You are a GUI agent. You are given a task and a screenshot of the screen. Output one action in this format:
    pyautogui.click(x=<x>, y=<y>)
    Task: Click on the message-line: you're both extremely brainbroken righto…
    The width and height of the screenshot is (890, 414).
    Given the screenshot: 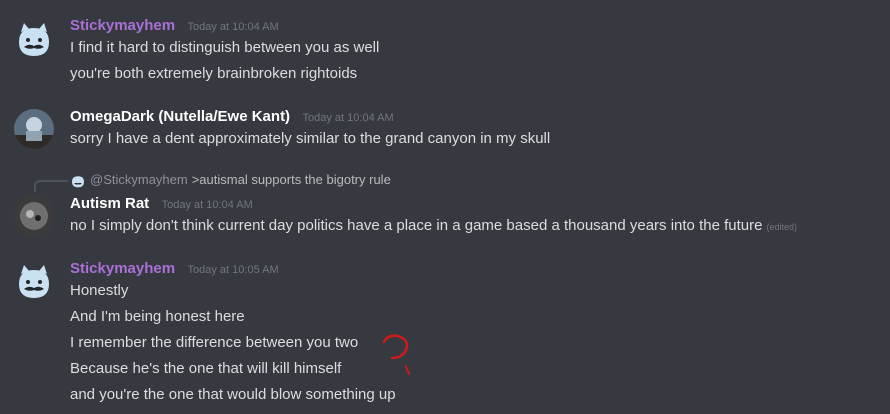 What is the action you would take?
    pyautogui.click(x=214, y=73)
    